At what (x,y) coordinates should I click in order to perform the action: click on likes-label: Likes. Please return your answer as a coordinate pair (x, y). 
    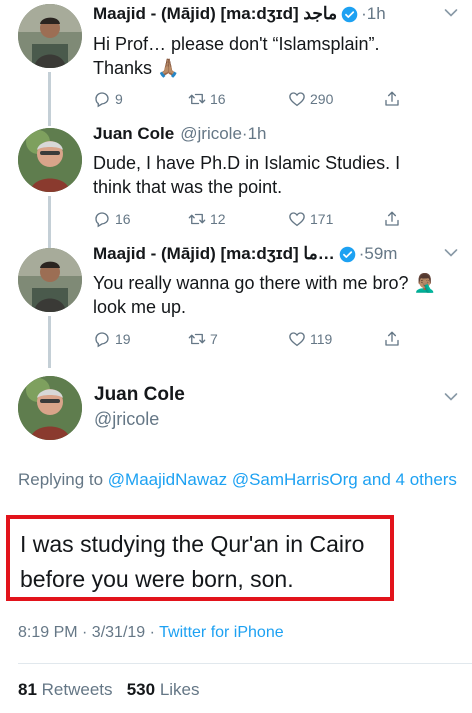
    Looking at the image, I should click on (179, 689).